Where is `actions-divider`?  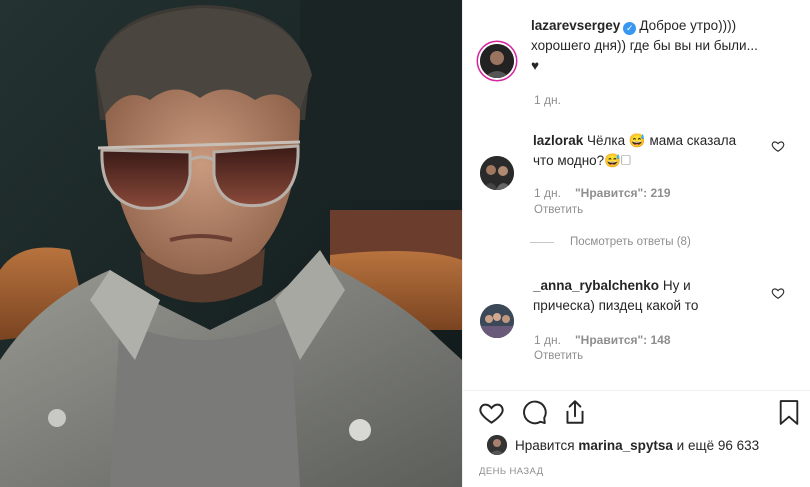 actions-divider is located at coordinates (636, 390).